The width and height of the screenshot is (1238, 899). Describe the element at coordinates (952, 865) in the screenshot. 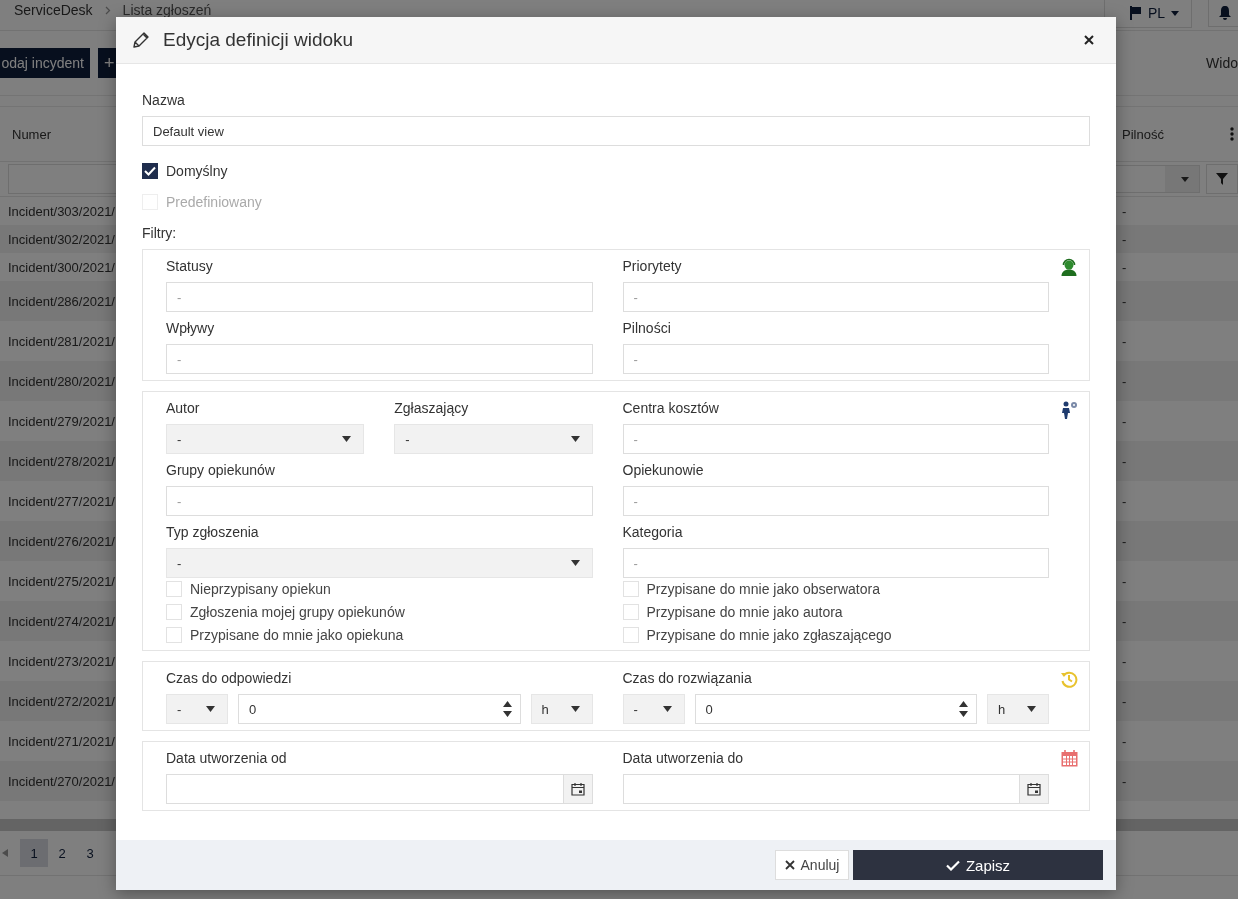

I see `check-icon` at that location.